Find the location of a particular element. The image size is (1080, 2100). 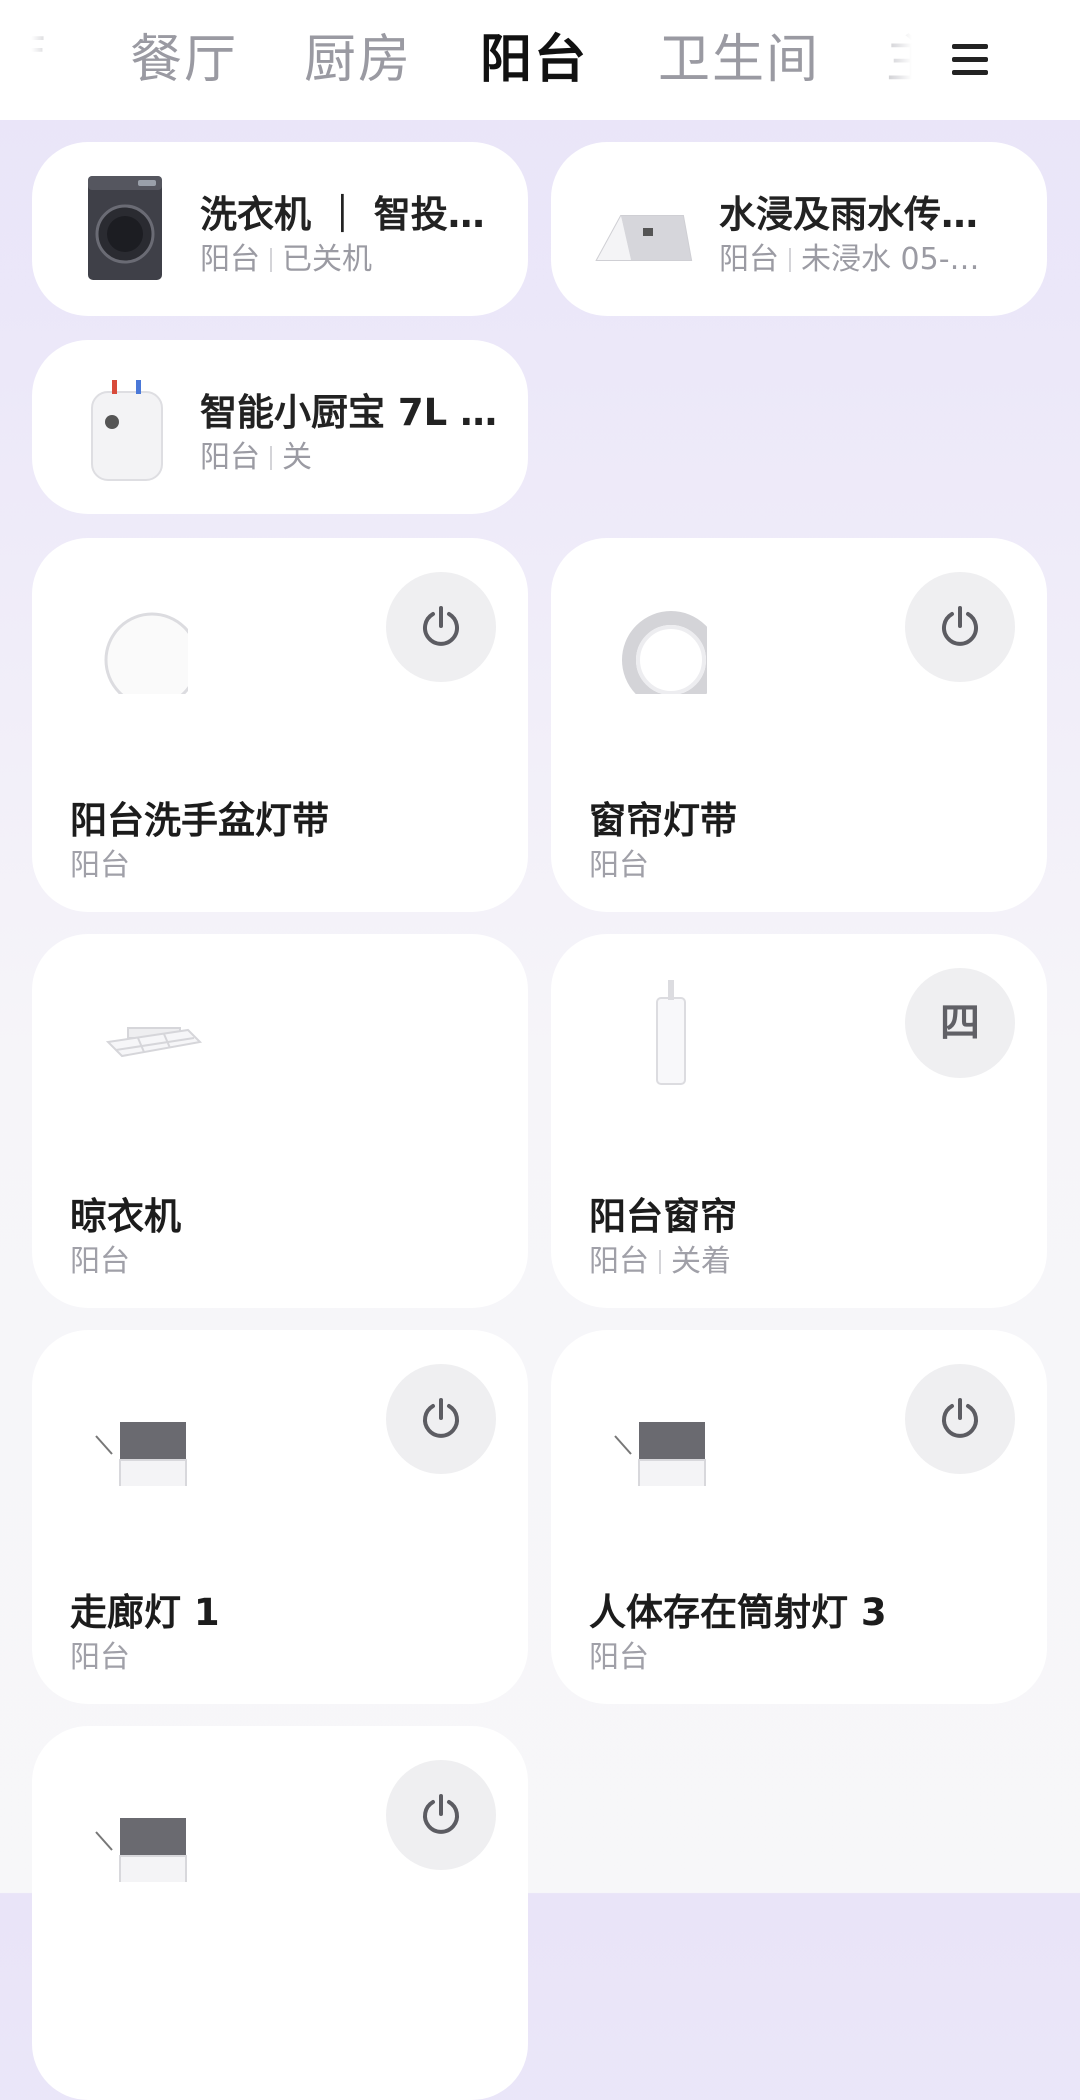

round-light-image is located at coordinates (134, 641).